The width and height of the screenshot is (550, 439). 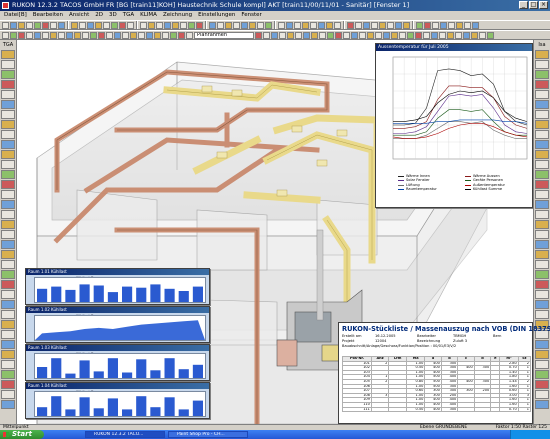 What do you see at coordinates (79, 15) in the screenshot?
I see `menu-item-view: Ansicht` at bounding box center [79, 15].